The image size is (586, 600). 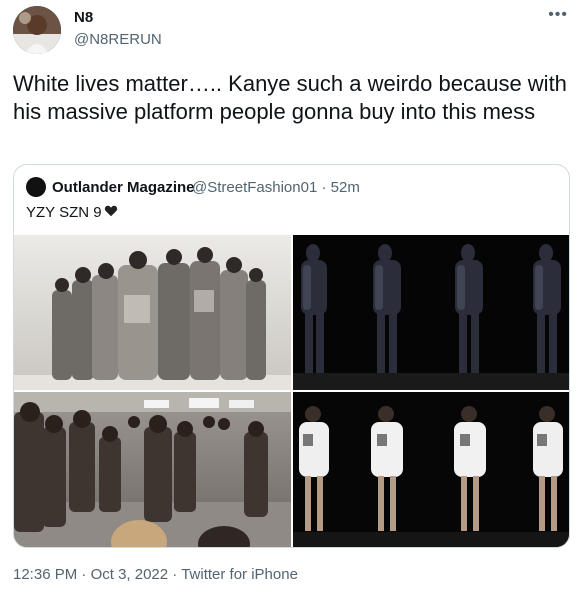 I want to click on quote-handle: @StreetFashion01, so click(x=255, y=187).